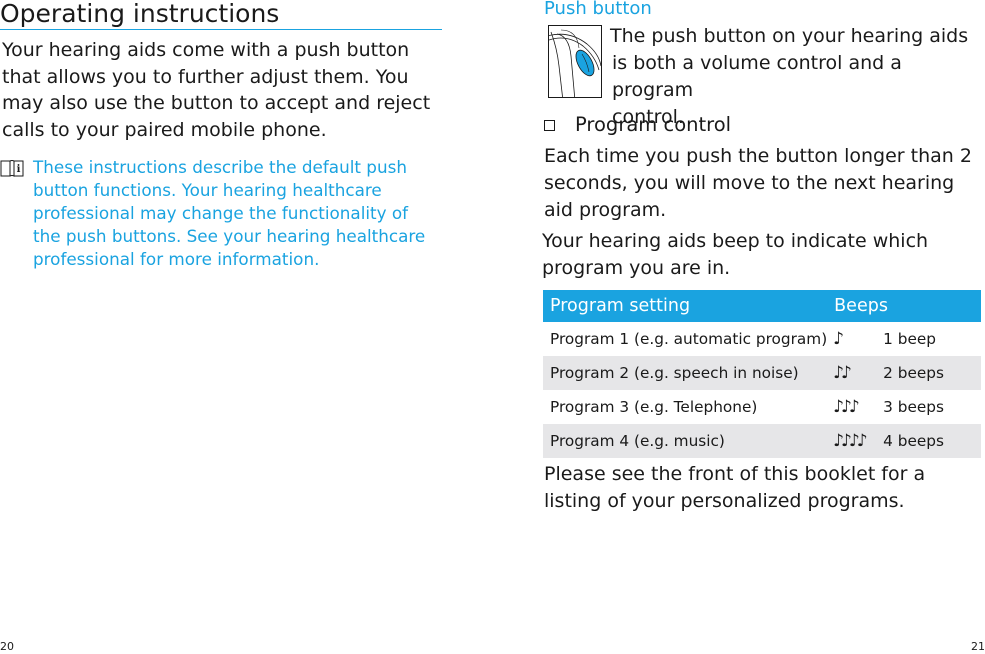  What do you see at coordinates (789, 36) in the screenshot?
I see `device-description-line-1: The push button on your hearing aids` at bounding box center [789, 36].